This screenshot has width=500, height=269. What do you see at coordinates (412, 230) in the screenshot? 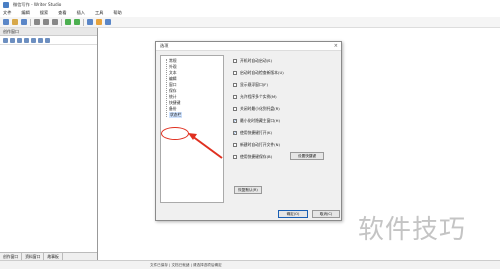
I see `watermark-text: 软件技巧` at bounding box center [412, 230].